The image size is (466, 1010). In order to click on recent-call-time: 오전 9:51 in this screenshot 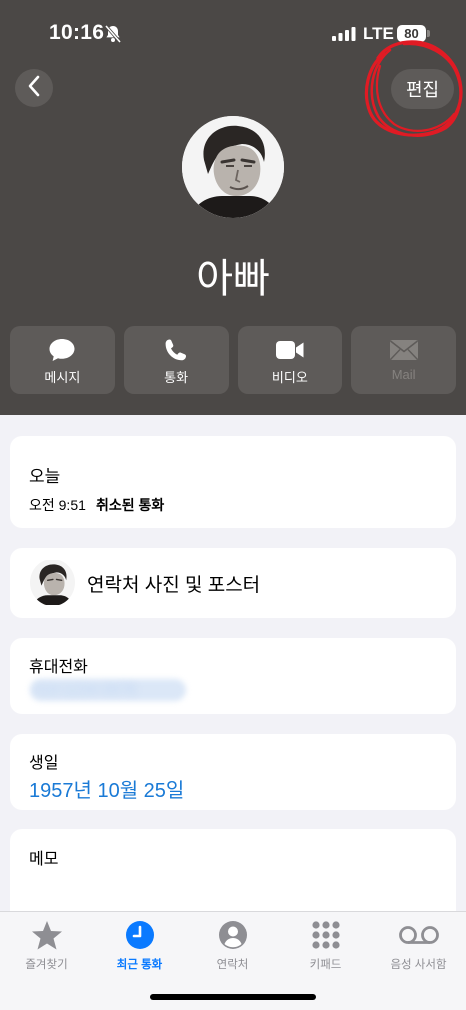, I will do `click(57, 505)`.